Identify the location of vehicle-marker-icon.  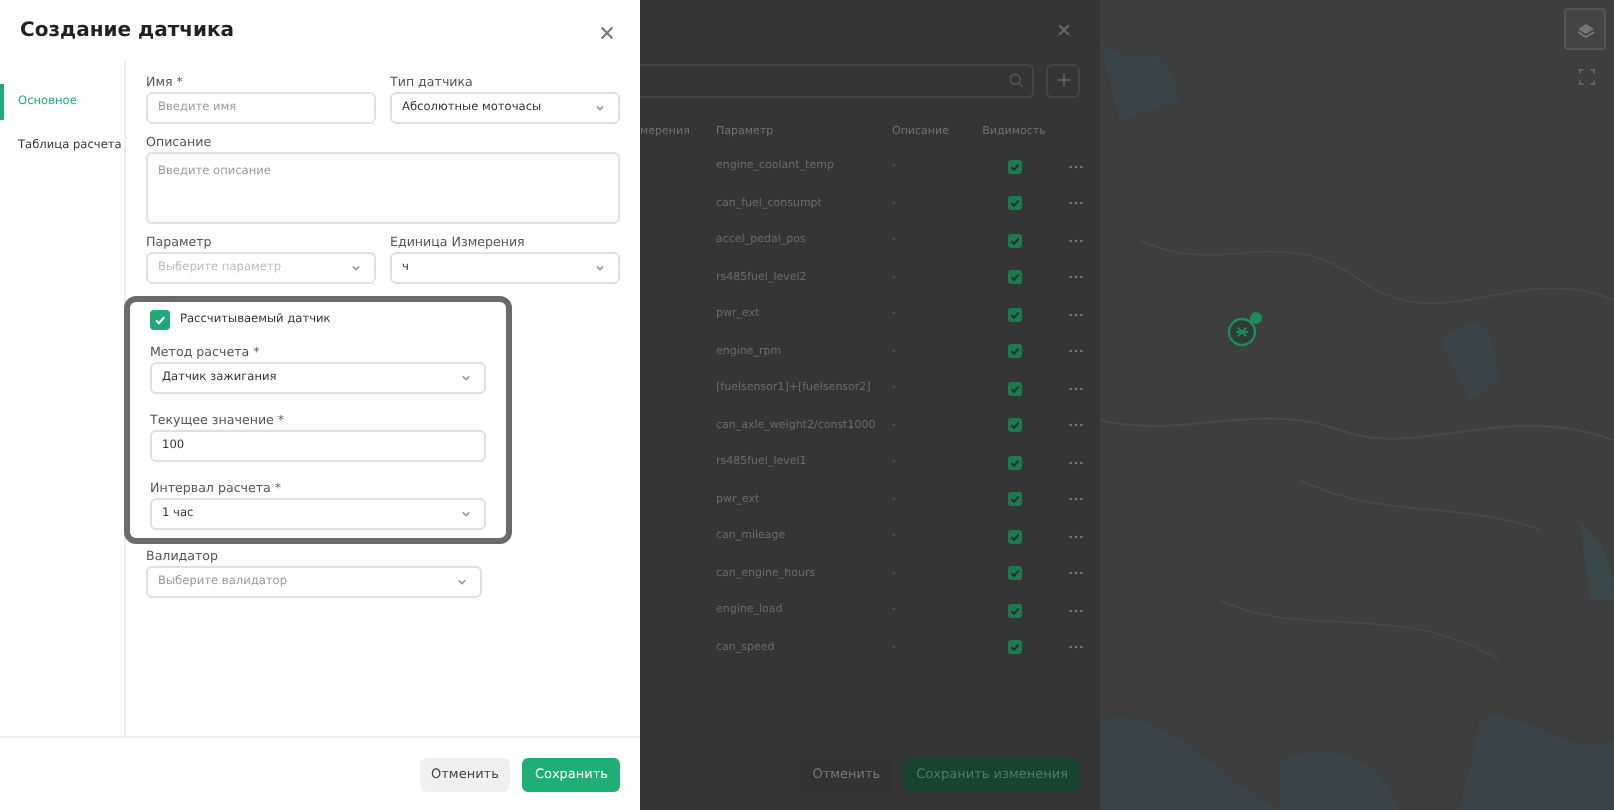
(1246, 330).